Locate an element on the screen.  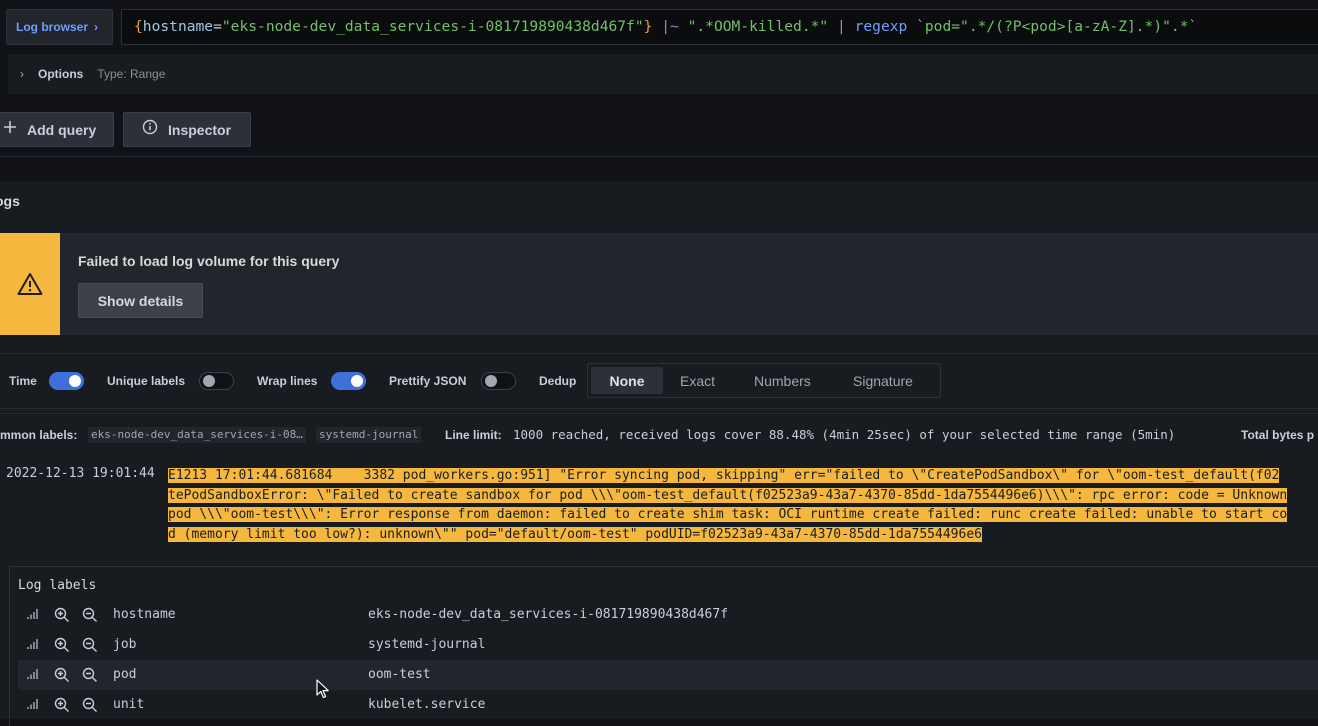
query-filter-op: |~ is located at coordinates (670, 26).